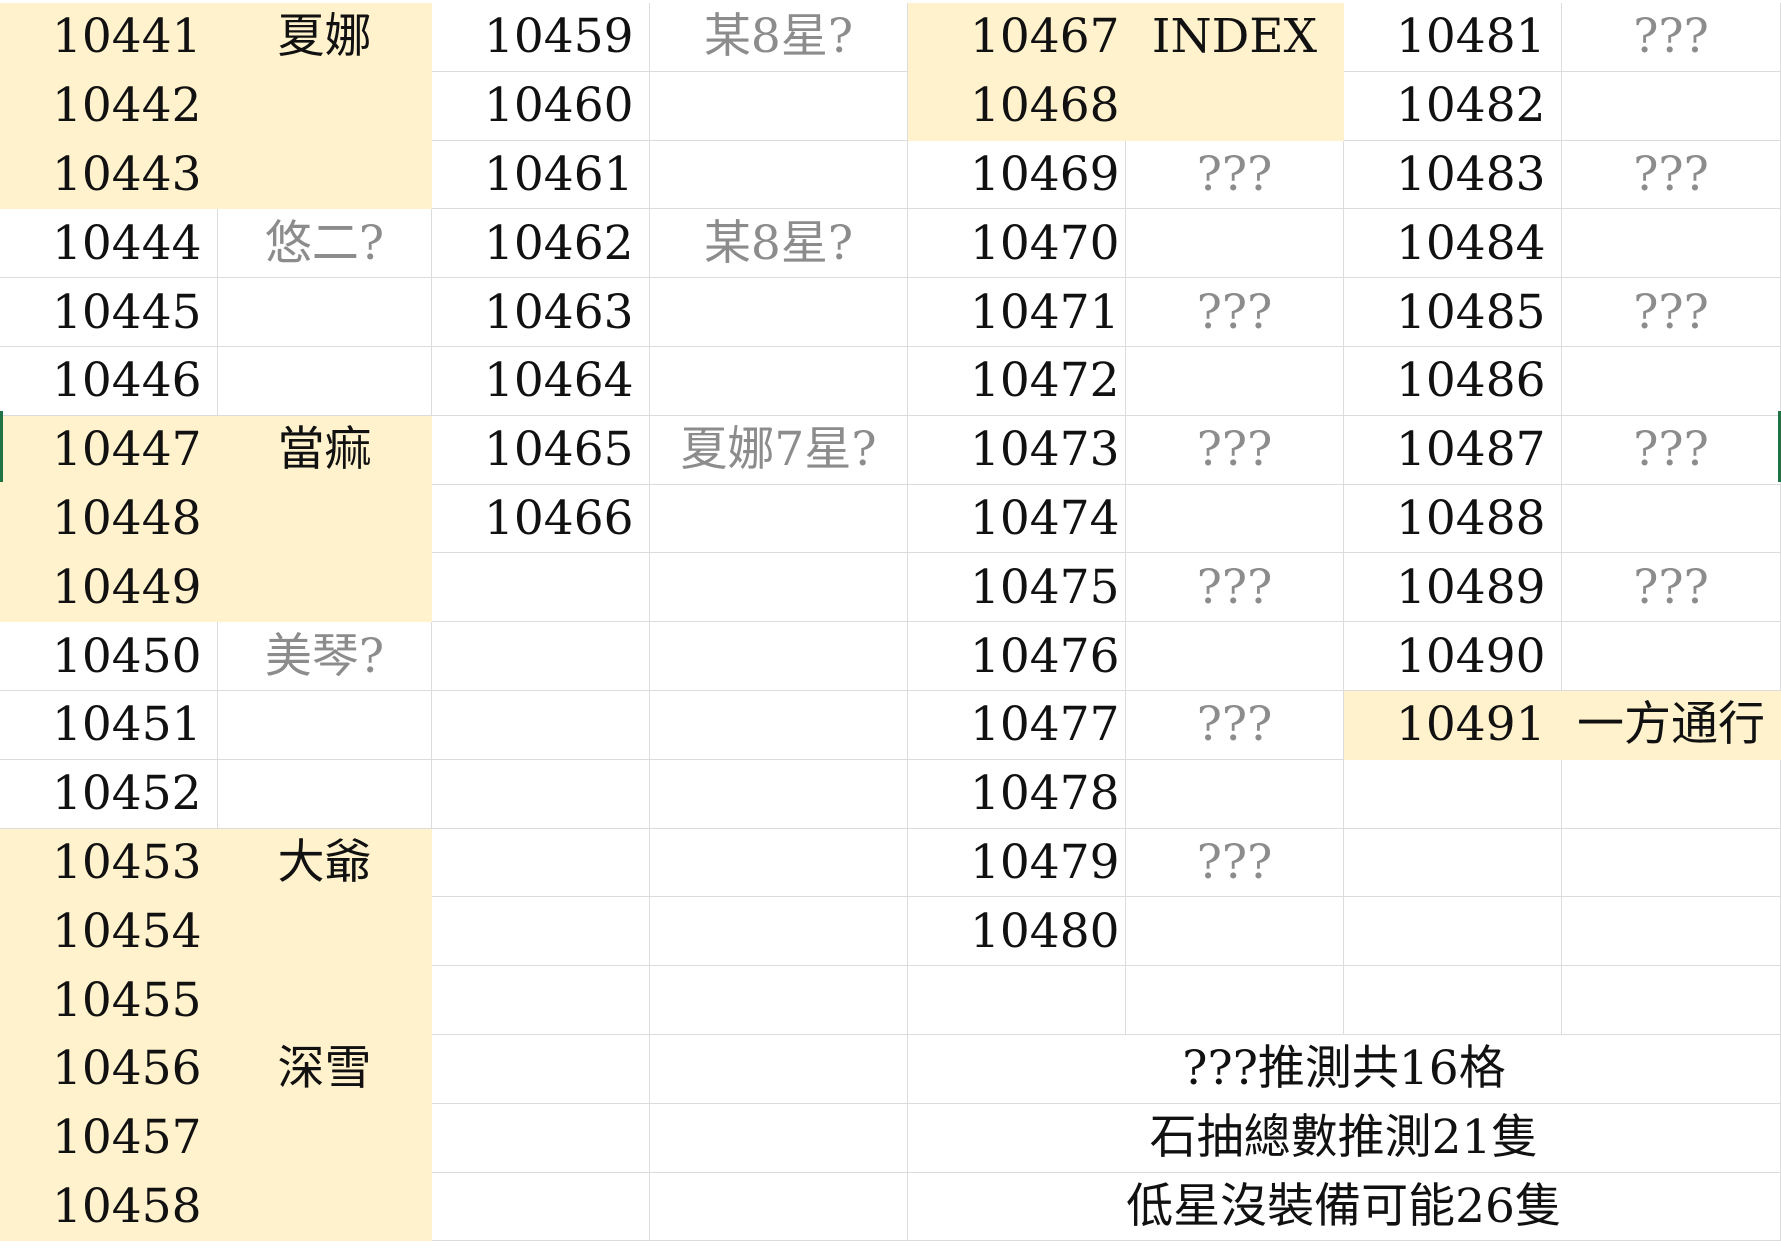 Image resolution: width=1781 pixels, height=1249 pixels. Describe the element at coordinates (1017, 725) in the screenshot. I see `id-cell: 10477` at that location.